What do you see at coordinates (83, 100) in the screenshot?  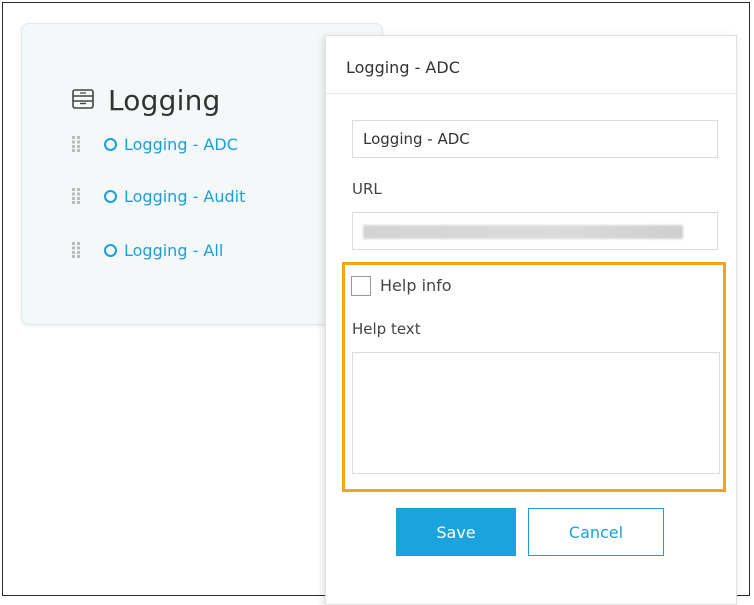 I see `inbox-icon` at bounding box center [83, 100].